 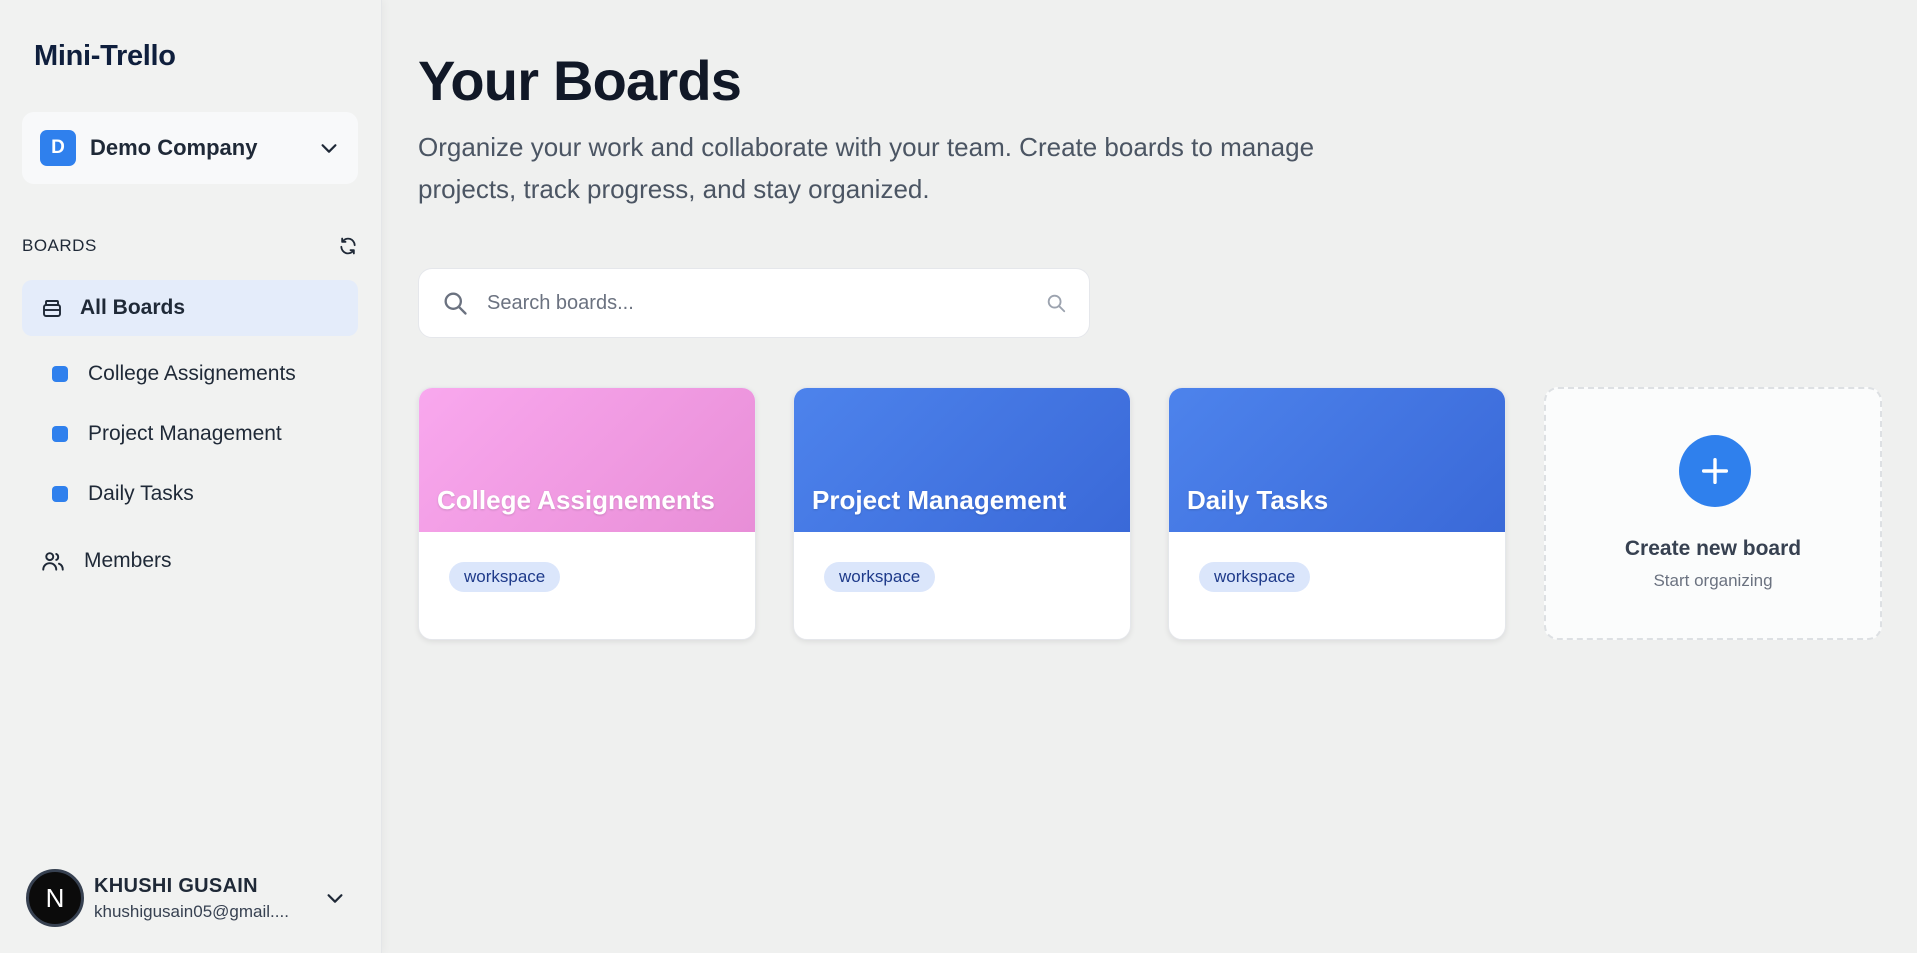 What do you see at coordinates (348, 246) in the screenshot?
I see `refresh-icon` at bounding box center [348, 246].